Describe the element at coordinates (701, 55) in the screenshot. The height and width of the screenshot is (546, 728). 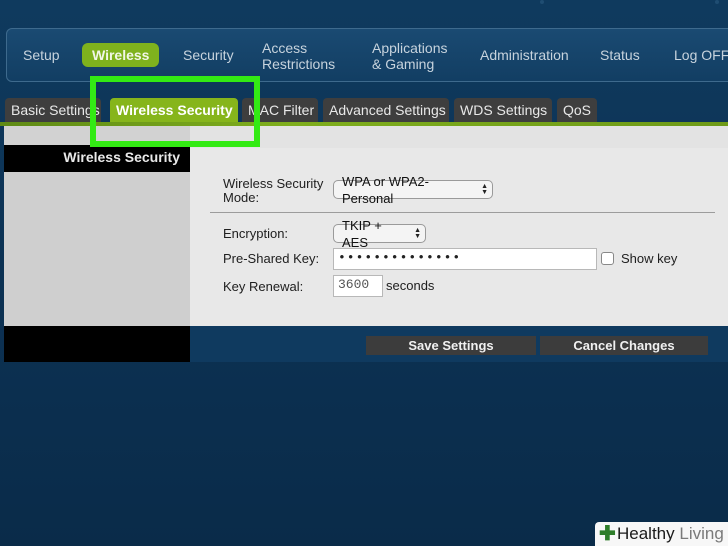
I see `nav-log-off: Log OFF` at that location.